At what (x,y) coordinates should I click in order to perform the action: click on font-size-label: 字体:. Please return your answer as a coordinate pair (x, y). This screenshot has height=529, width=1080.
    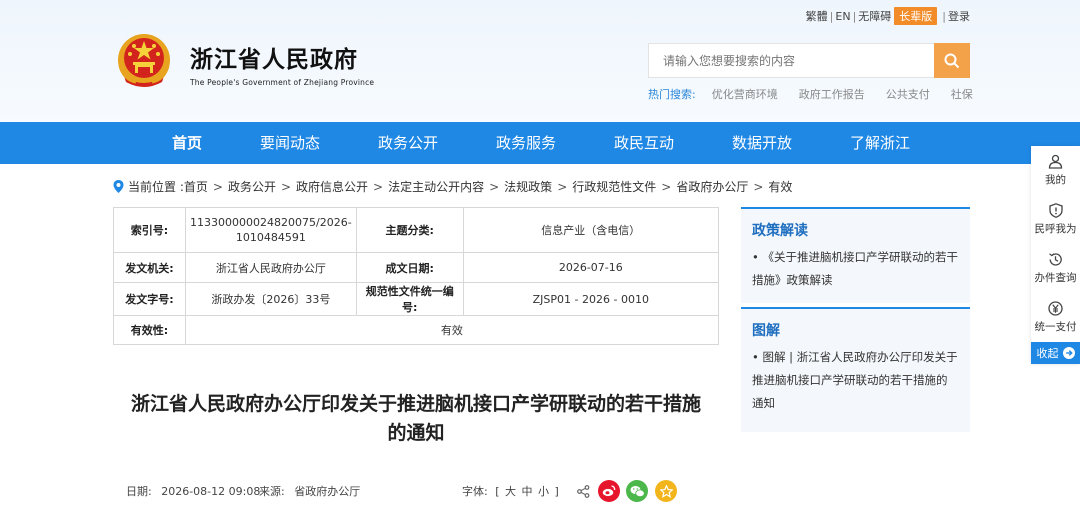
    Looking at the image, I should click on (475, 491).